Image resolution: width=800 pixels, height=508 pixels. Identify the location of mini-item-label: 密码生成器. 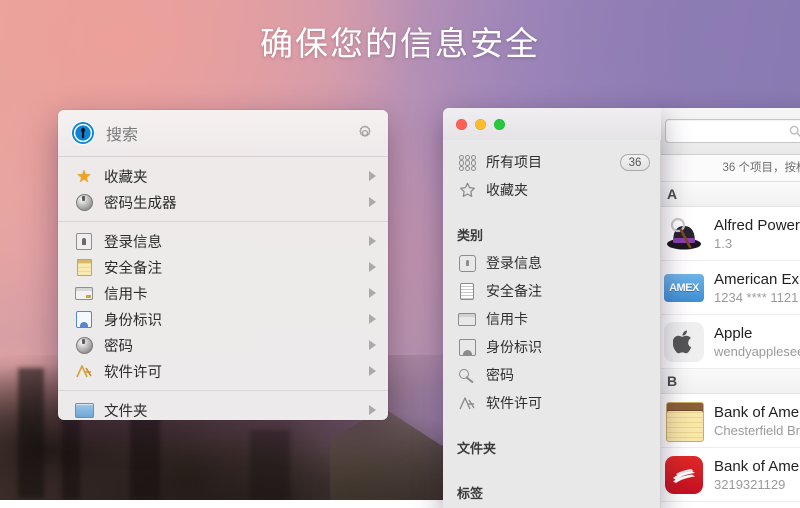
(140, 203).